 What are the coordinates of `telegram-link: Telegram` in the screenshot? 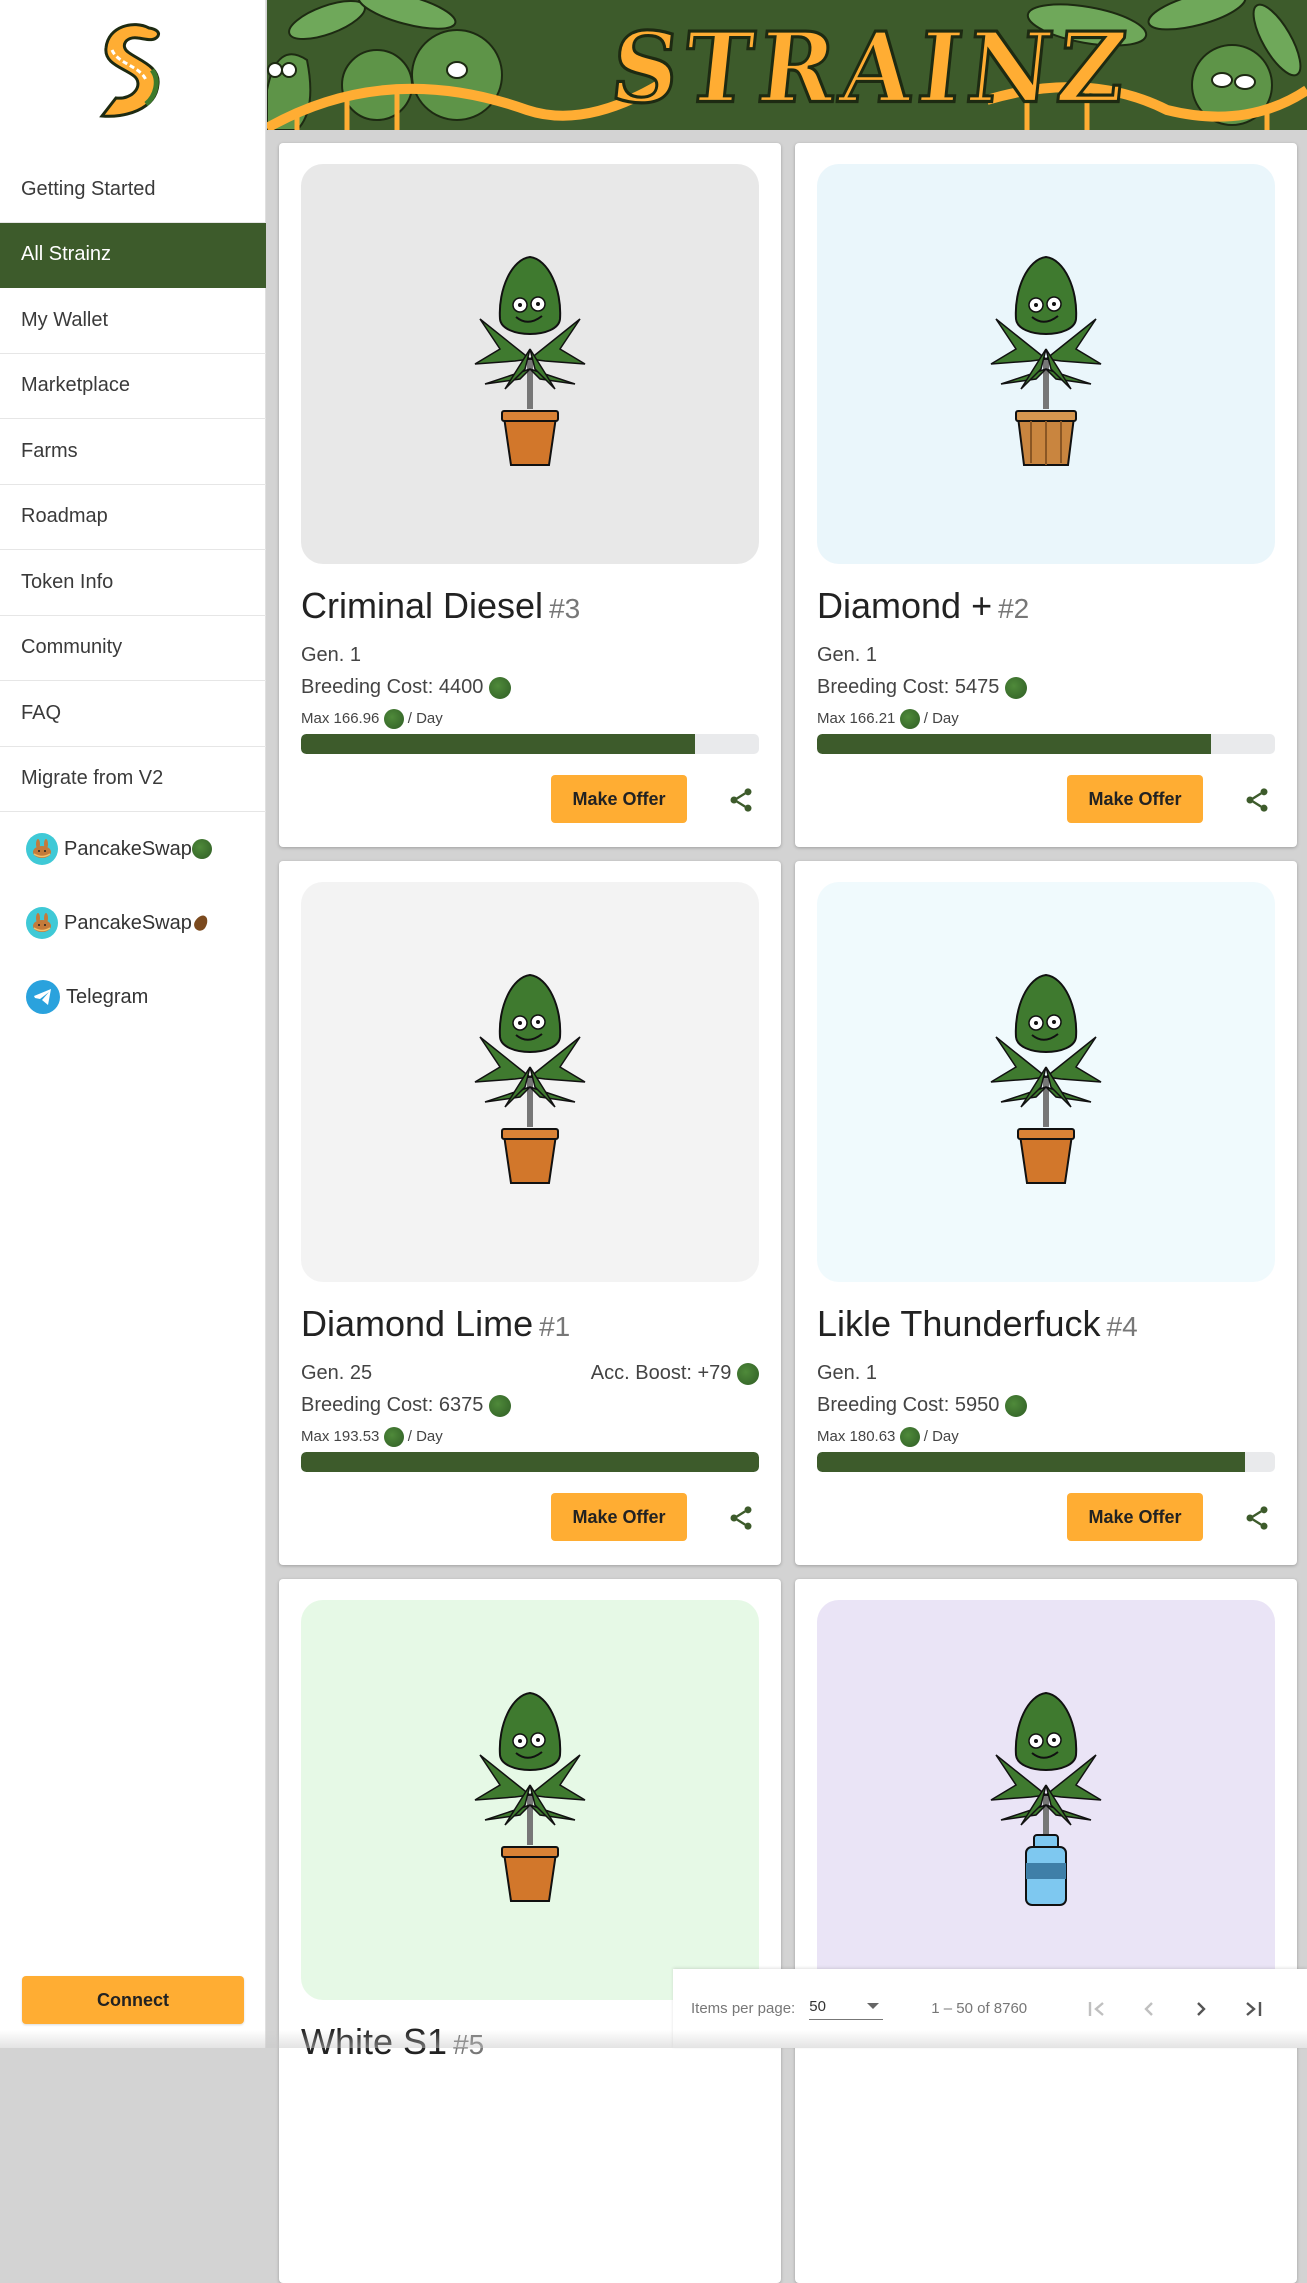 It's located at (133, 997).